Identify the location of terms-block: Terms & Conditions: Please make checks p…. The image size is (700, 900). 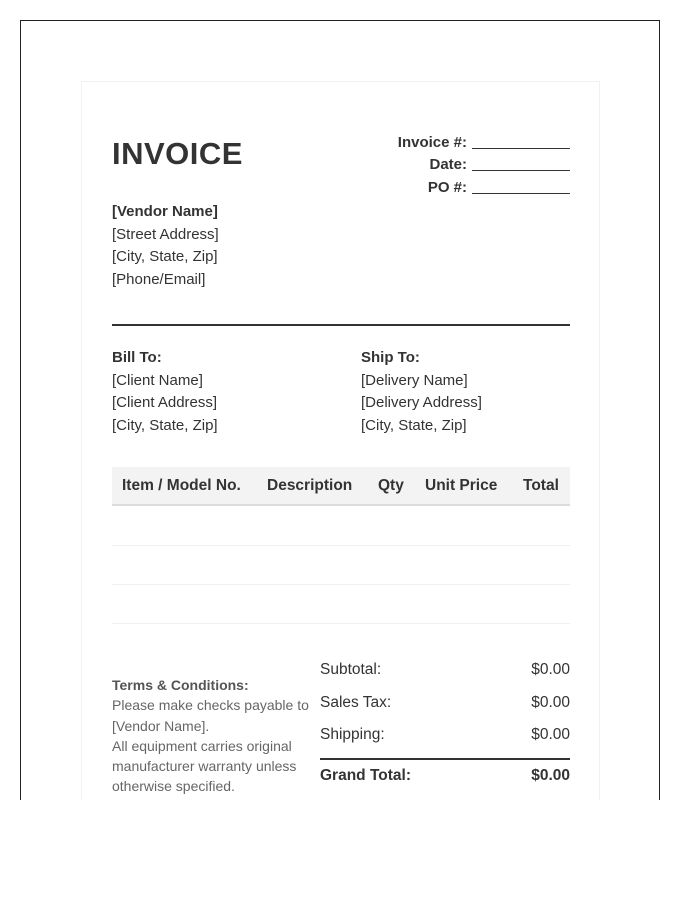
(217, 736).